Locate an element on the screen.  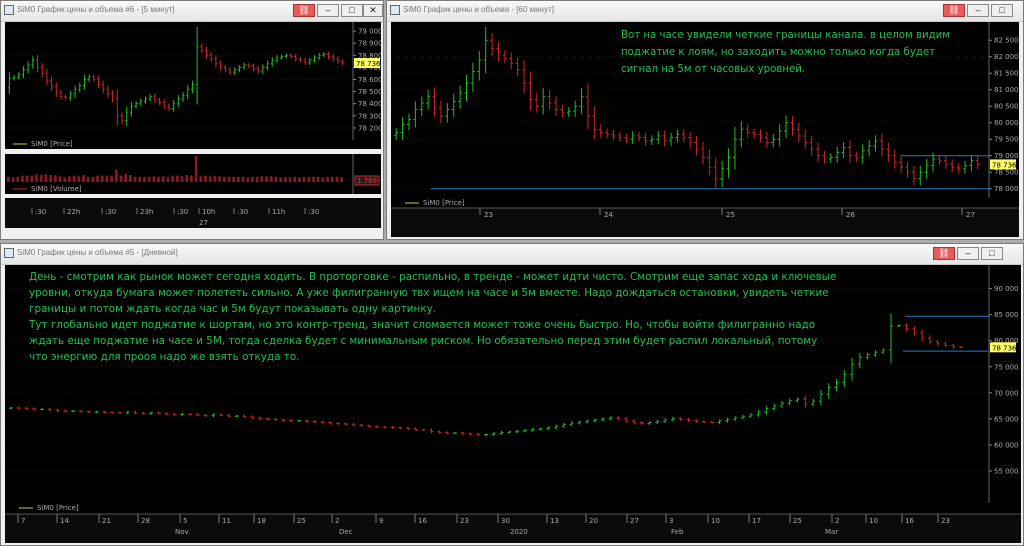
price-tick-label: 82 500 is located at coordinates (1006, 41).